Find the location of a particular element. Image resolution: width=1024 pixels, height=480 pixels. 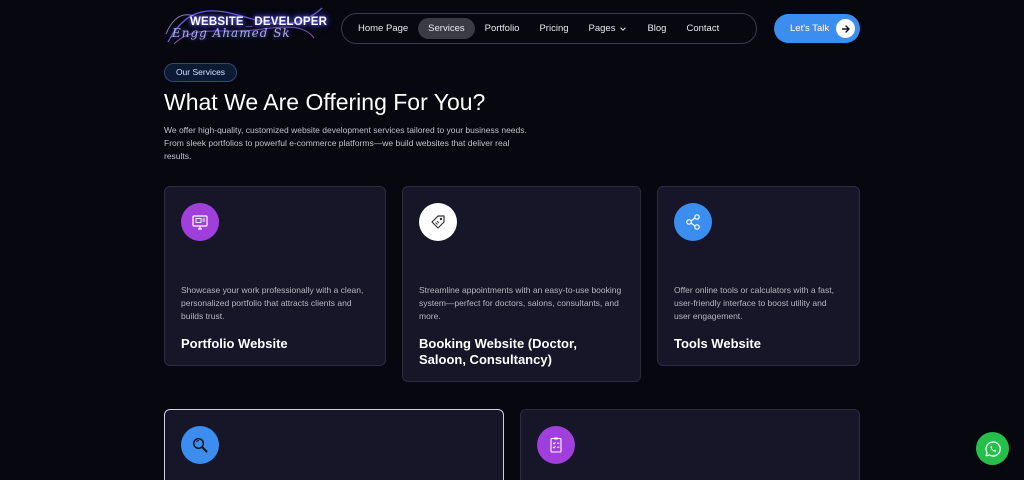

cta-label: Let's Talk is located at coordinates (810, 28).